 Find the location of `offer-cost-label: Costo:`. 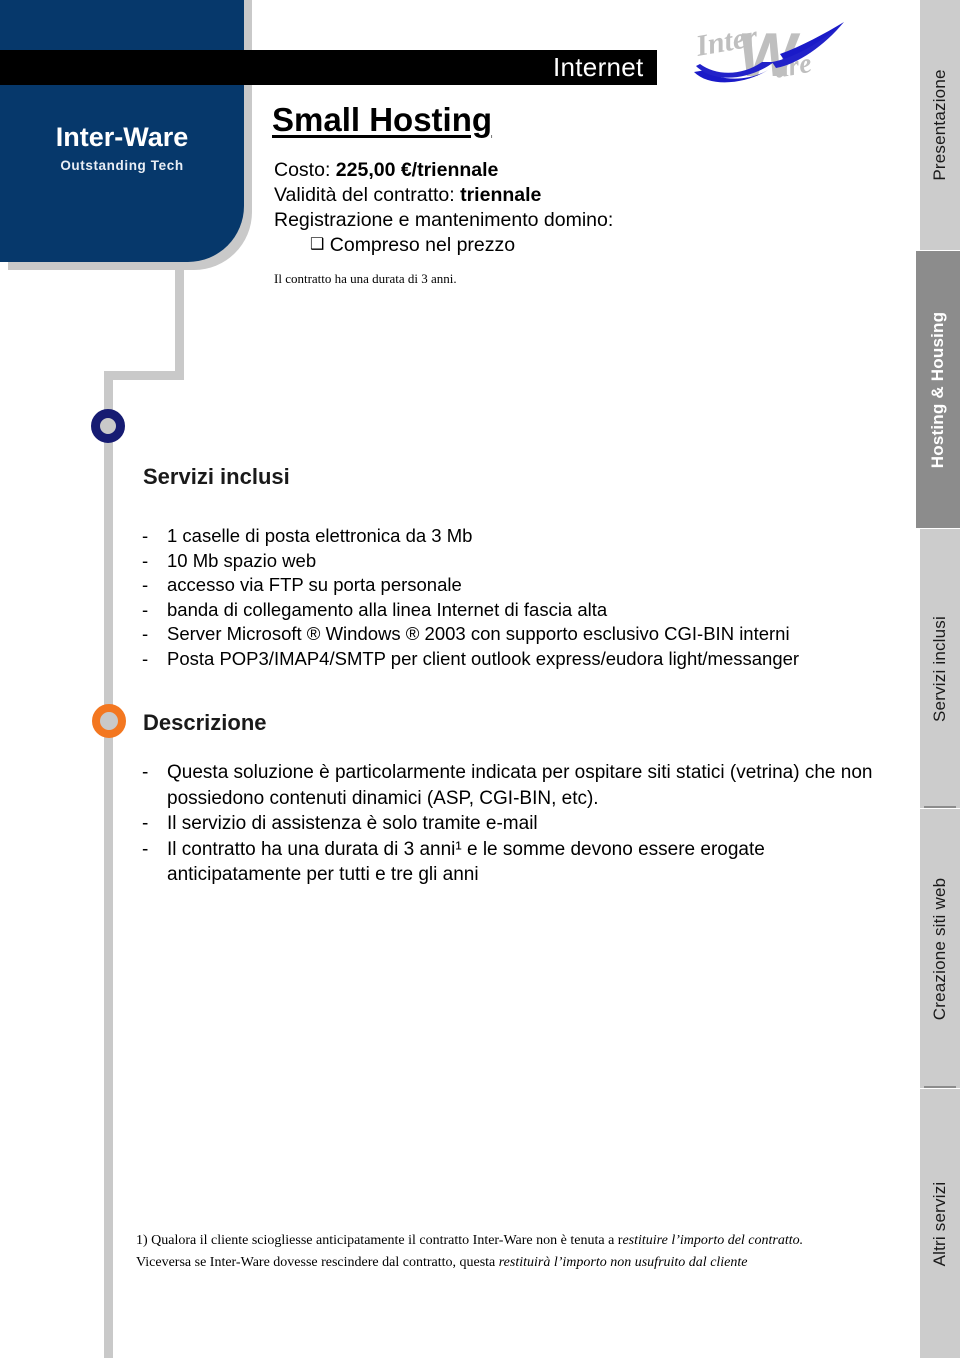

offer-cost-label: Costo: is located at coordinates (302, 170).